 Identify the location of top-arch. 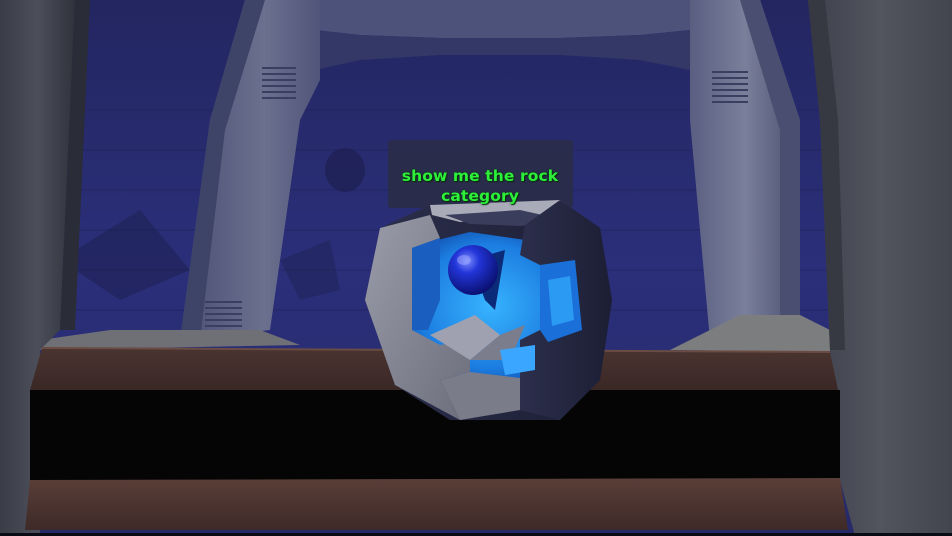
(502, 19).